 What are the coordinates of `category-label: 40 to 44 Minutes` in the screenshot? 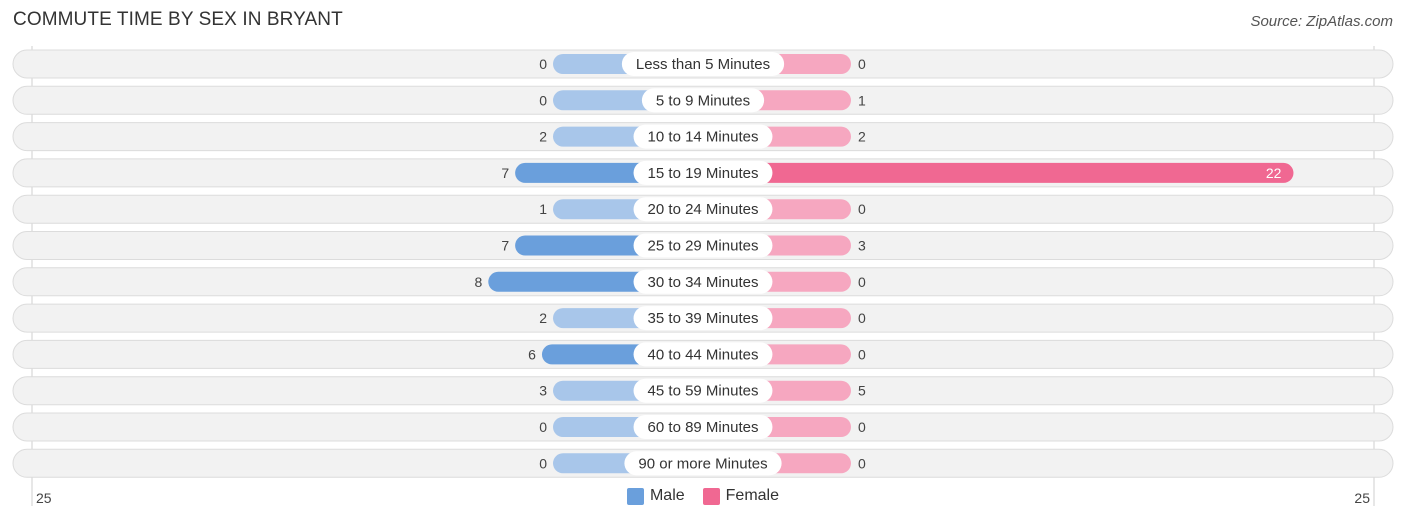 It's located at (703, 354).